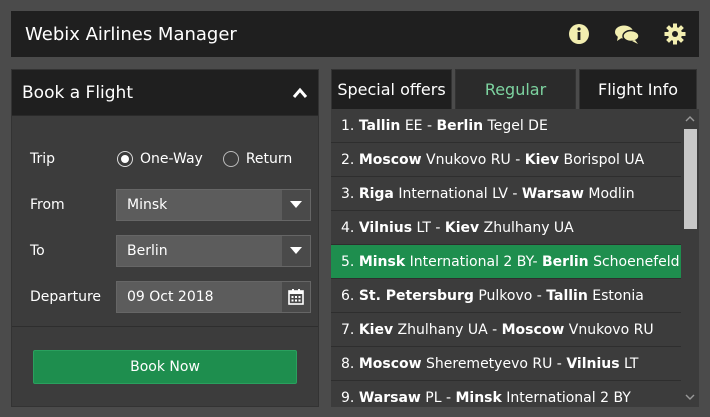 The width and height of the screenshot is (710, 417). I want to click on tab-regular: Regular, so click(515, 89).